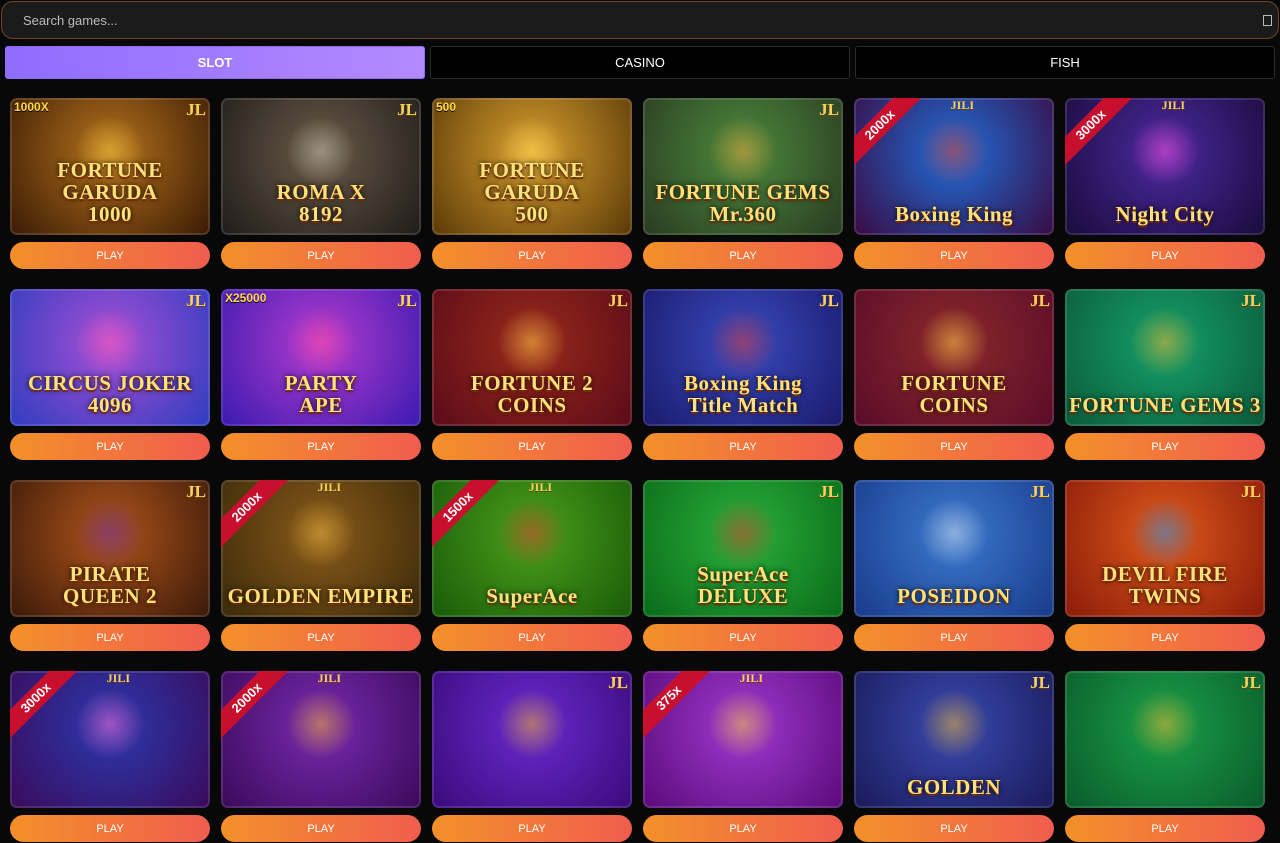 This screenshot has width=1280, height=843. I want to click on game-thumbnail: JL PIRATE QUEEN 2, so click(110, 548).